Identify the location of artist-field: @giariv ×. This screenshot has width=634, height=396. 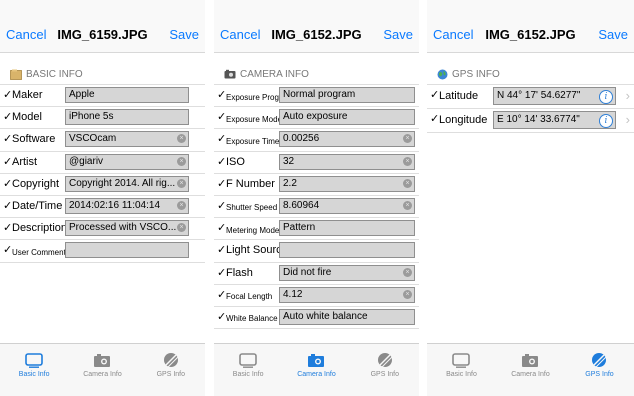
(127, 161).